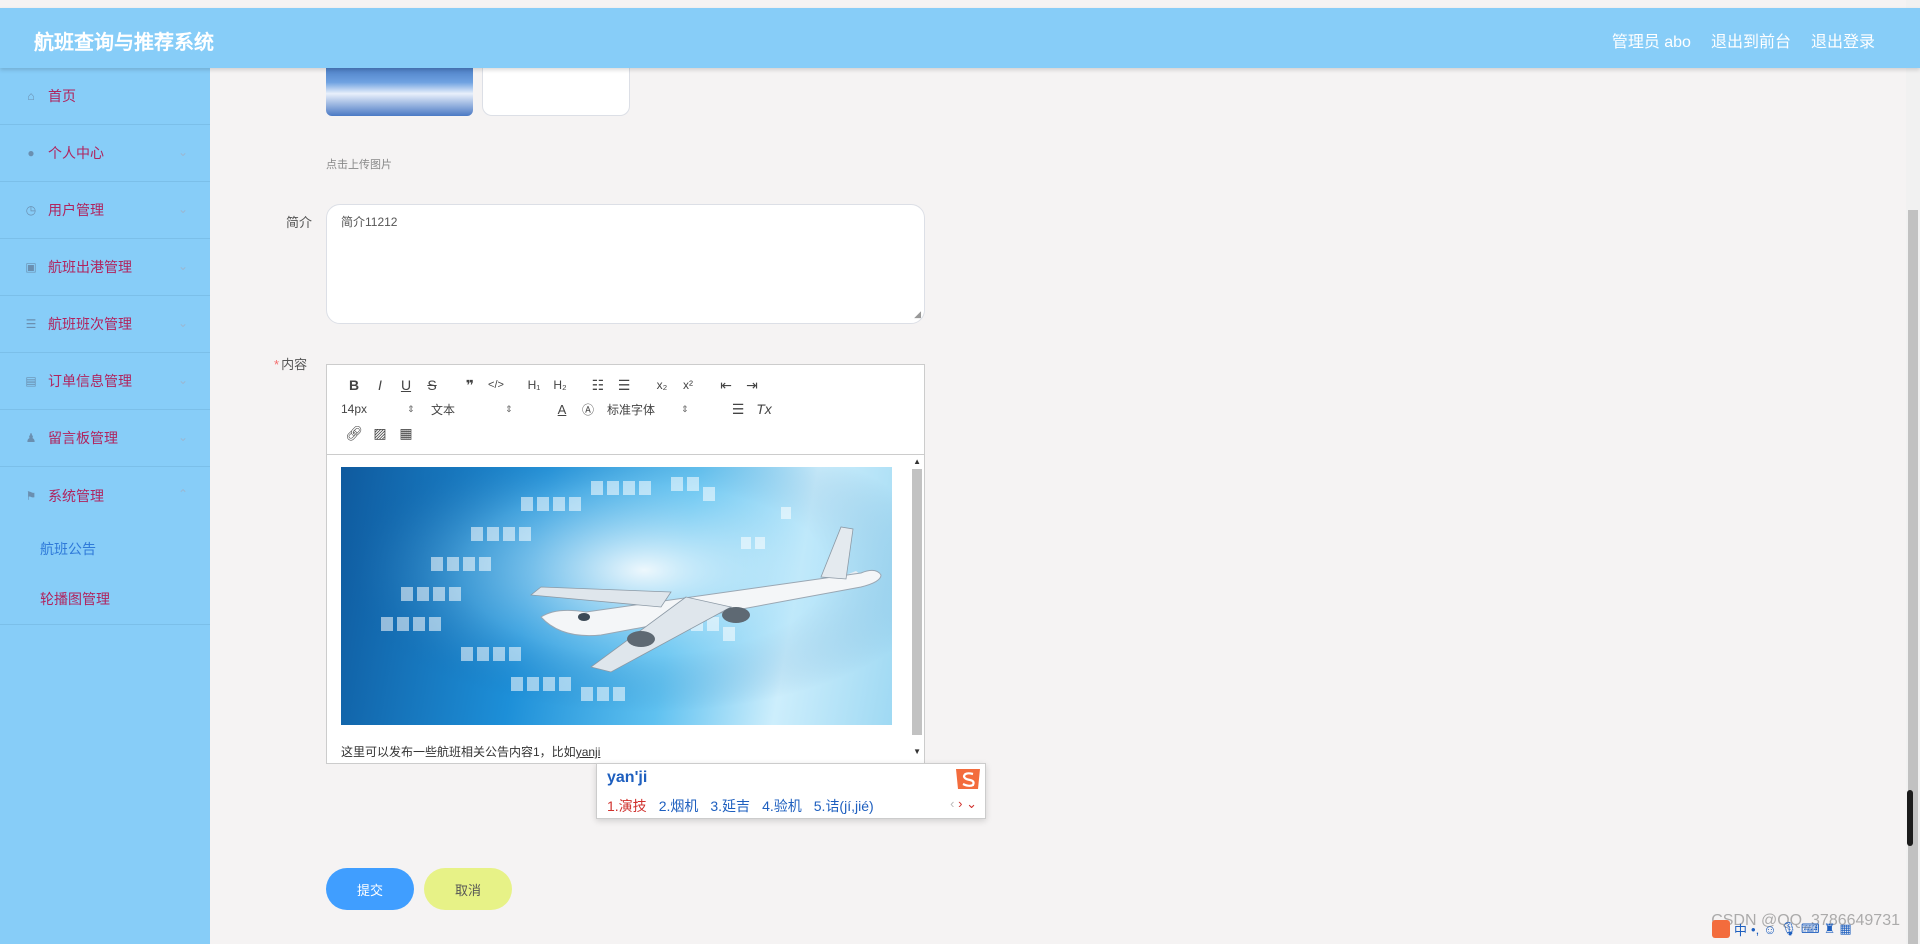  What do you see at coordinates (662, 385) in the screenshot?
I see `subscript-icon: x₂` at bounding box center [662, 385].